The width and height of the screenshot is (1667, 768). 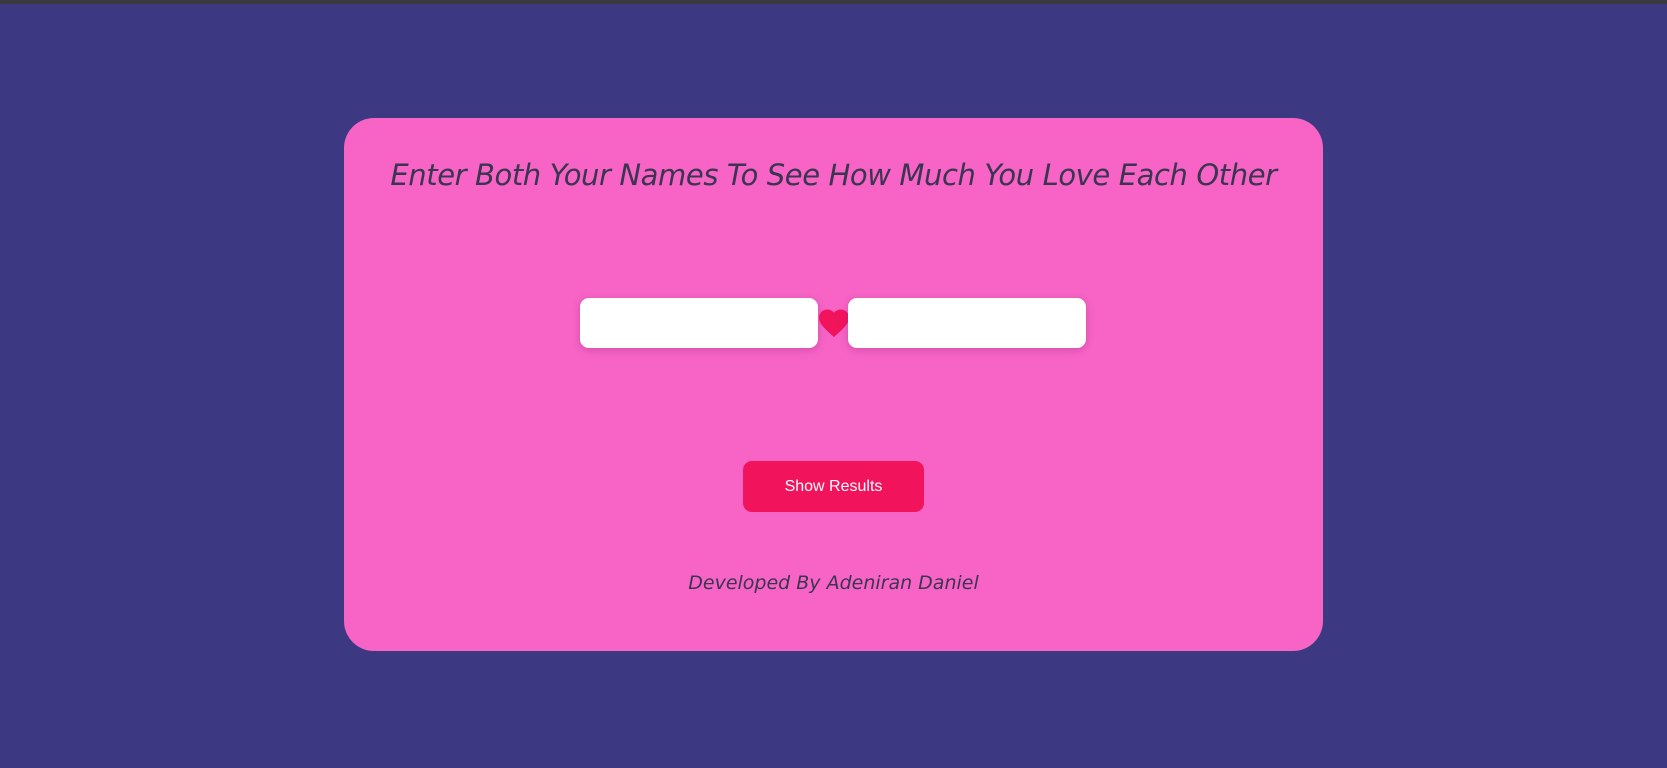 I want to click on second-name-input, so click(x=967, y=323).